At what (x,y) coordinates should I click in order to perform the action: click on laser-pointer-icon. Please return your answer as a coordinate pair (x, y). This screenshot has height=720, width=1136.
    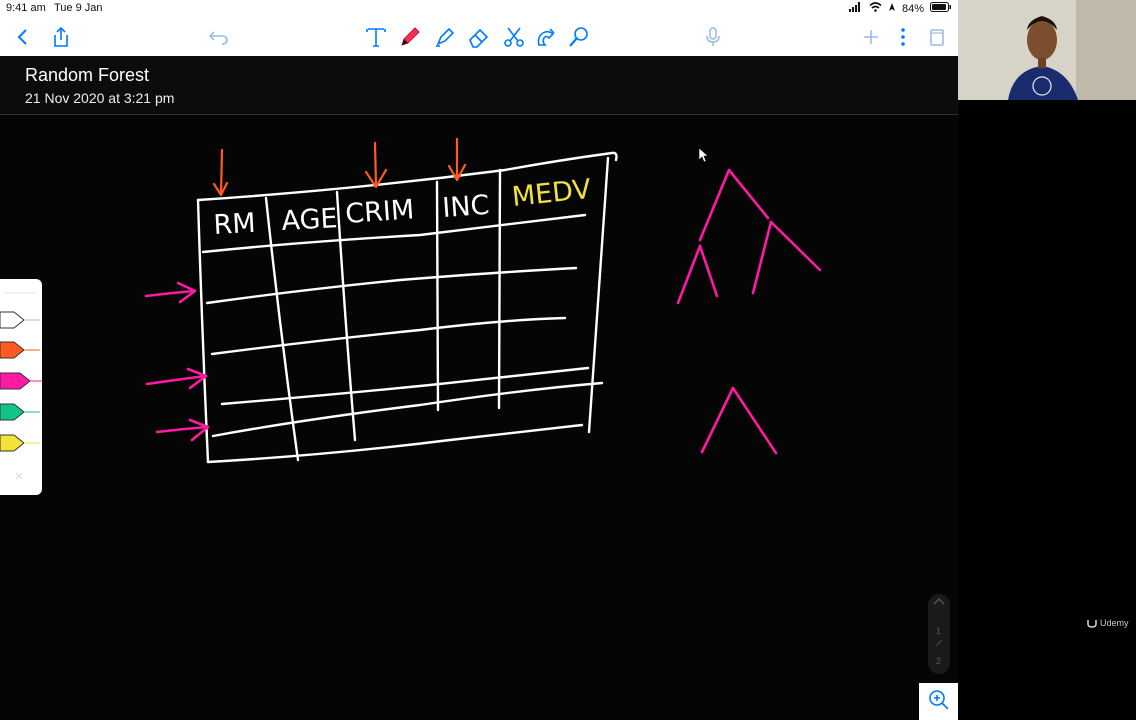
    Looking at the image, I should click on (579, 37).